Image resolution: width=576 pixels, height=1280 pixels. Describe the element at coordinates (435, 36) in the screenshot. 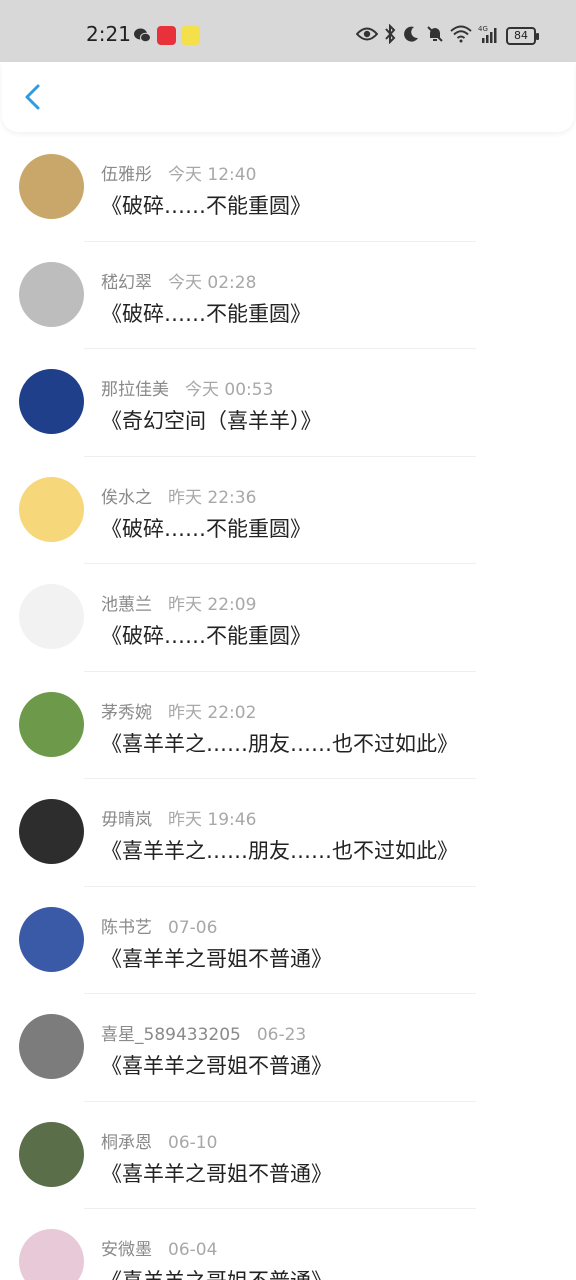

I see `bell-muted-icon` at that location.